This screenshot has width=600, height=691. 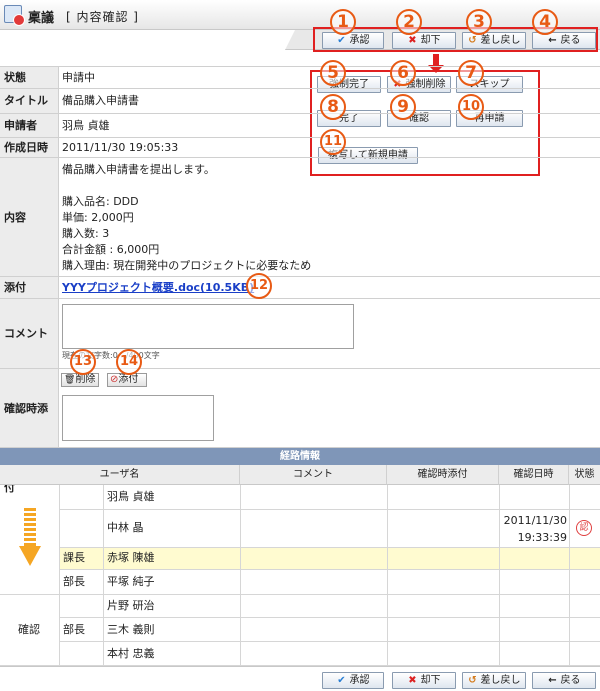 I want to click on delete-attachment-button: 🗑削除, so click(x=80, y=380).